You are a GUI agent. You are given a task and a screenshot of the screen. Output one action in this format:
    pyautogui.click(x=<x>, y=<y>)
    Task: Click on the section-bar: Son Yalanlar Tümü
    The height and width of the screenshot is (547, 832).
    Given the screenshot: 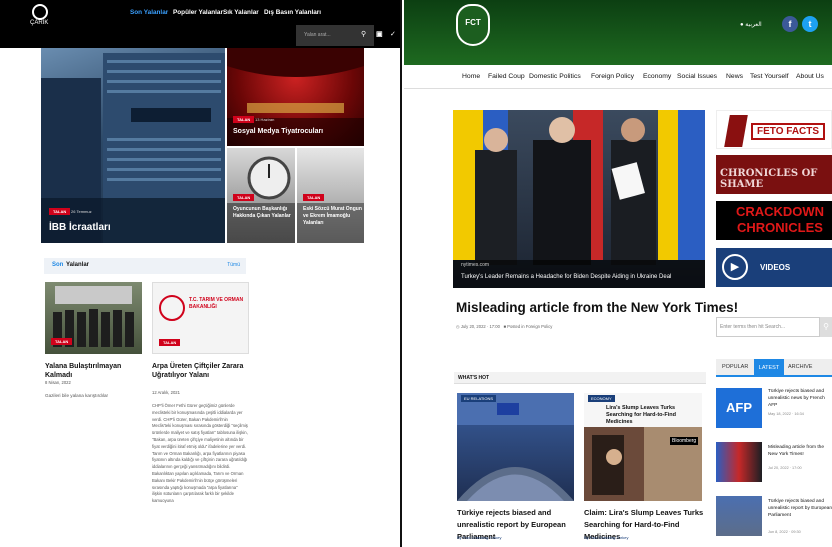 What is the action you would take?
    pyautogui.click(x=145, y=266)
    